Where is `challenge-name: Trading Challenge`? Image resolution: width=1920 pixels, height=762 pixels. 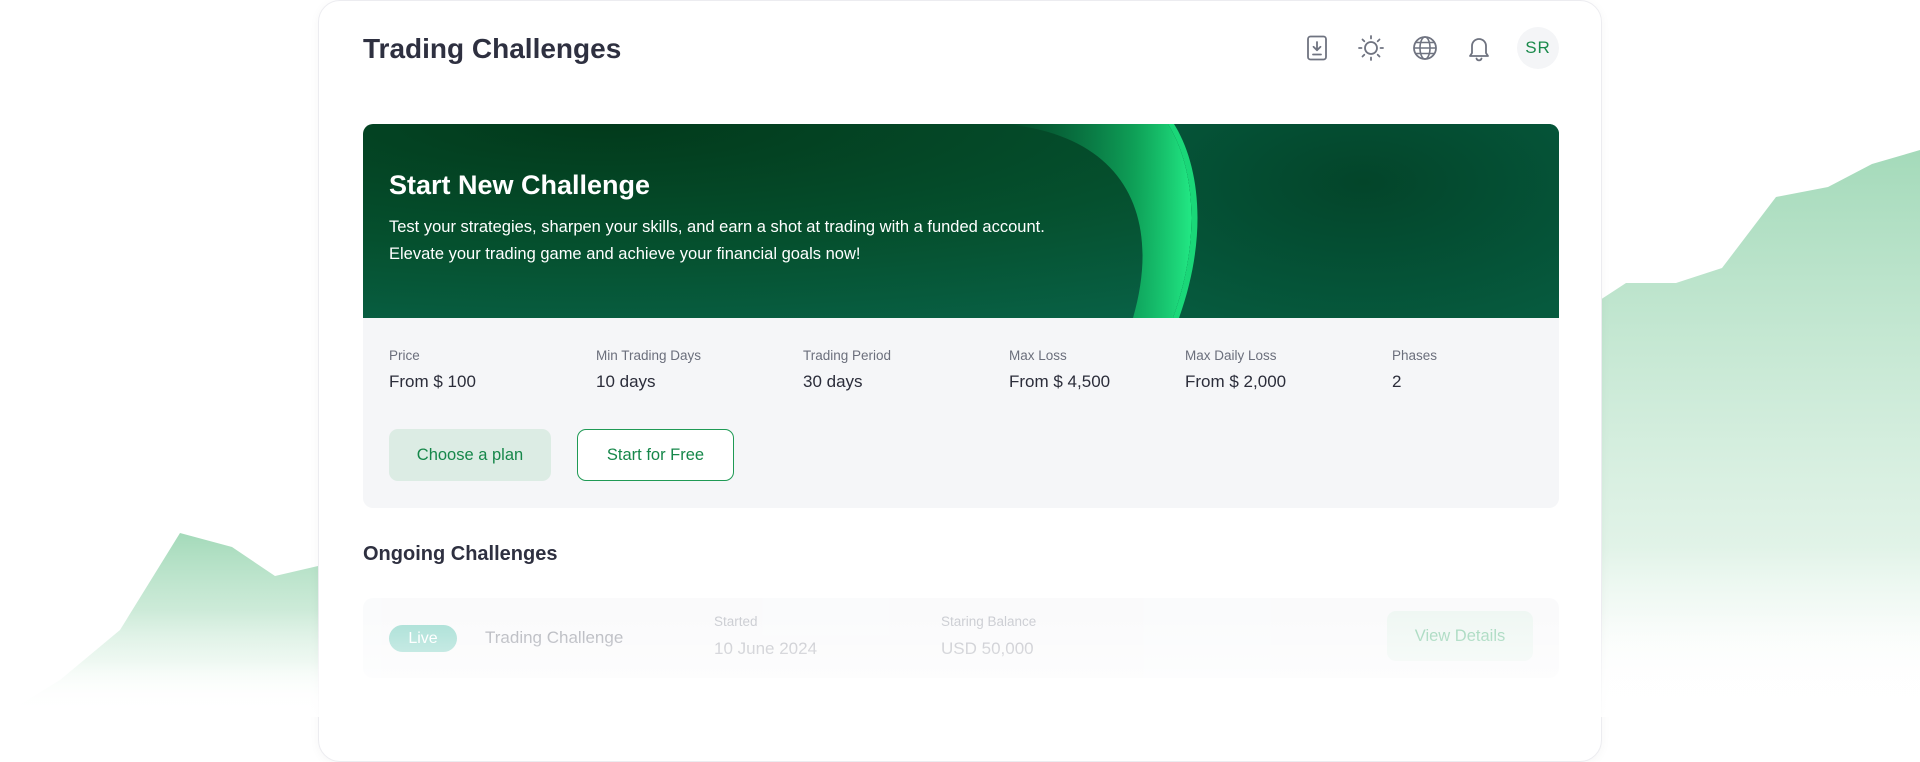 challenge-name: Trading Challenge is located at coordinates (554, 637).